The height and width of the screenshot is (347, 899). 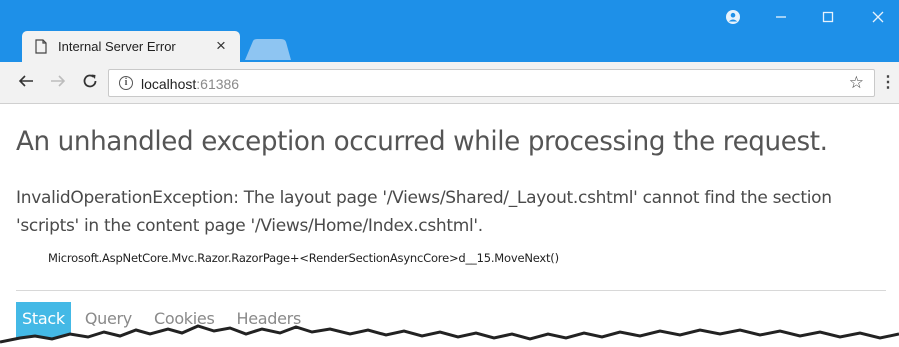 What do you see at coordinates (126, 83) in the screenshot?
I see `info-icon: i` at bounding box center [126, 83].